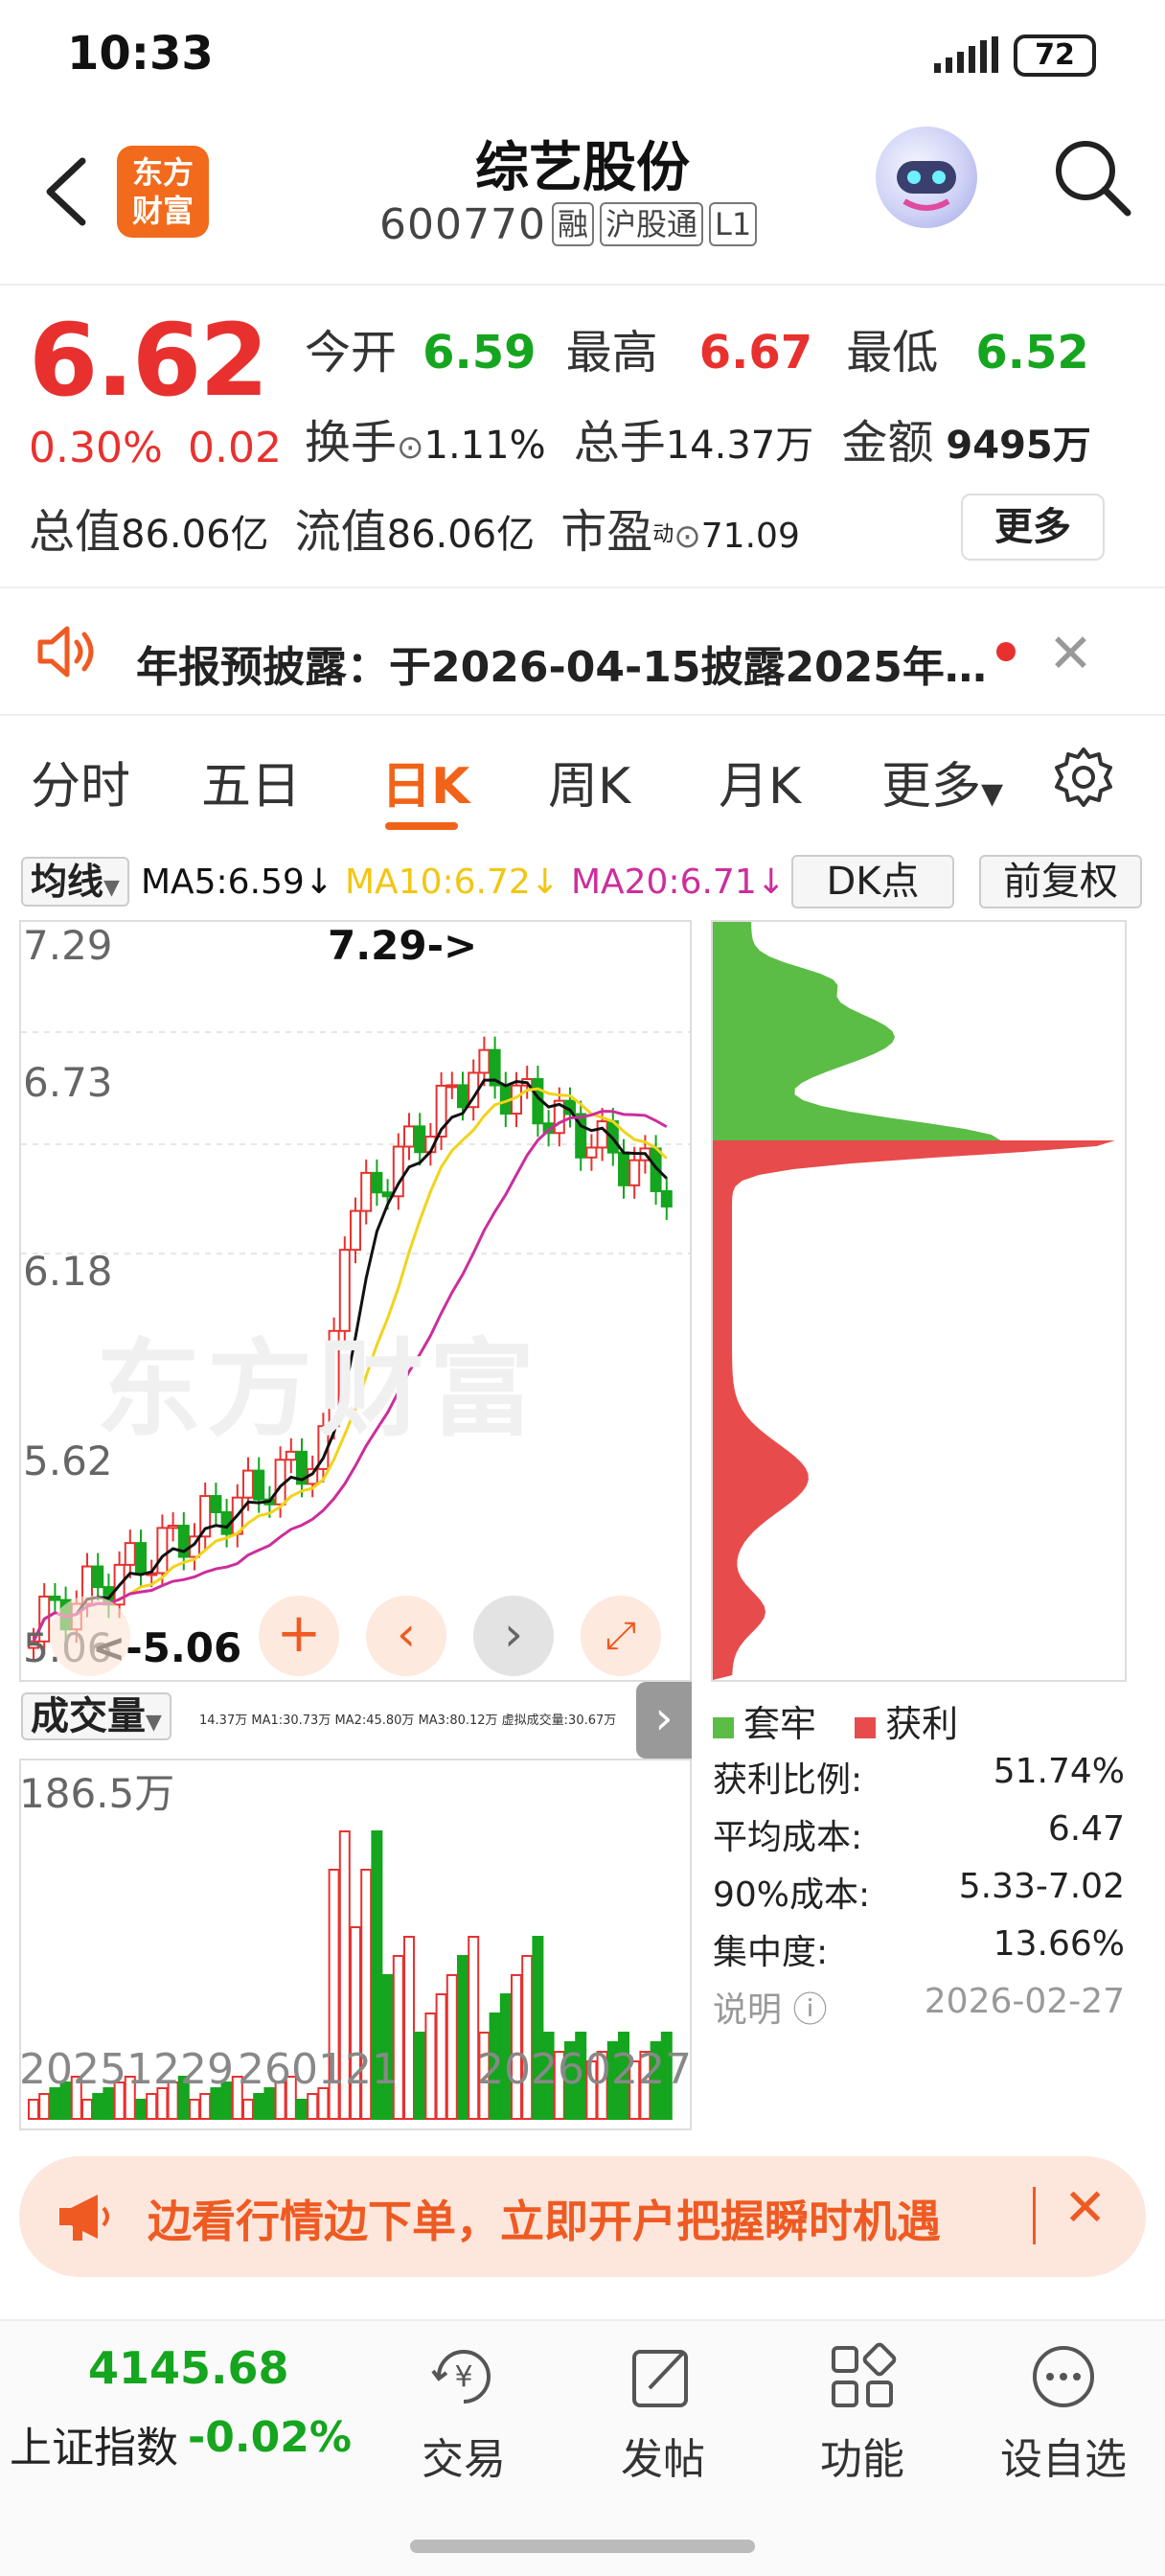  Describe the element at coordinates (1060, 881) in the screenshot. I see `adjust-button: 前复权` at that location.